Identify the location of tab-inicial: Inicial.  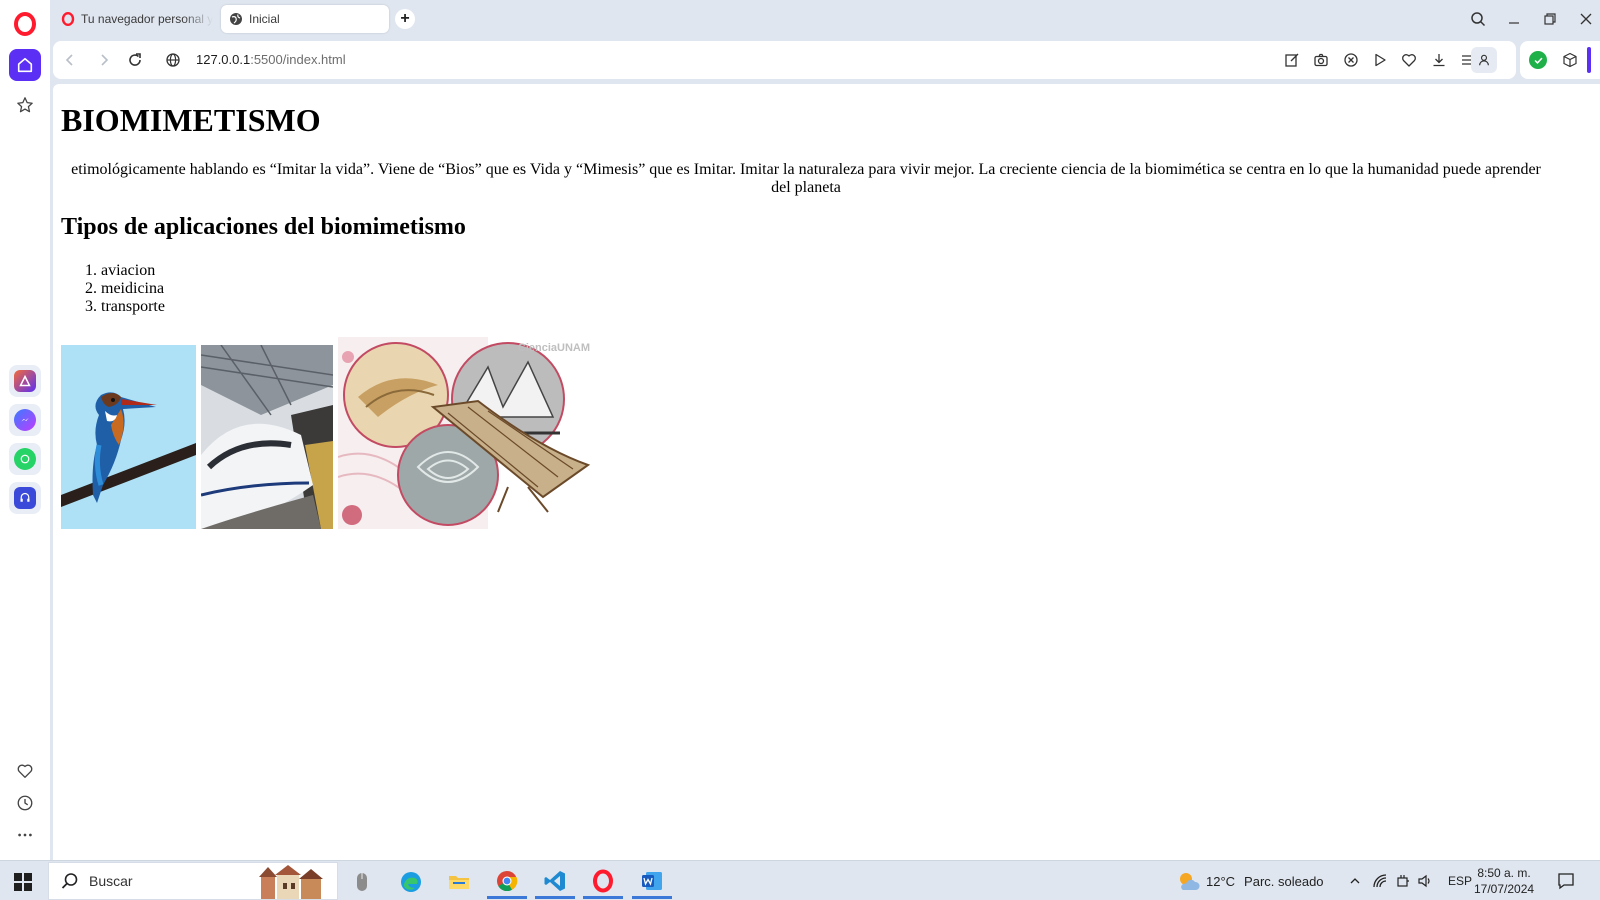
(305, 19).